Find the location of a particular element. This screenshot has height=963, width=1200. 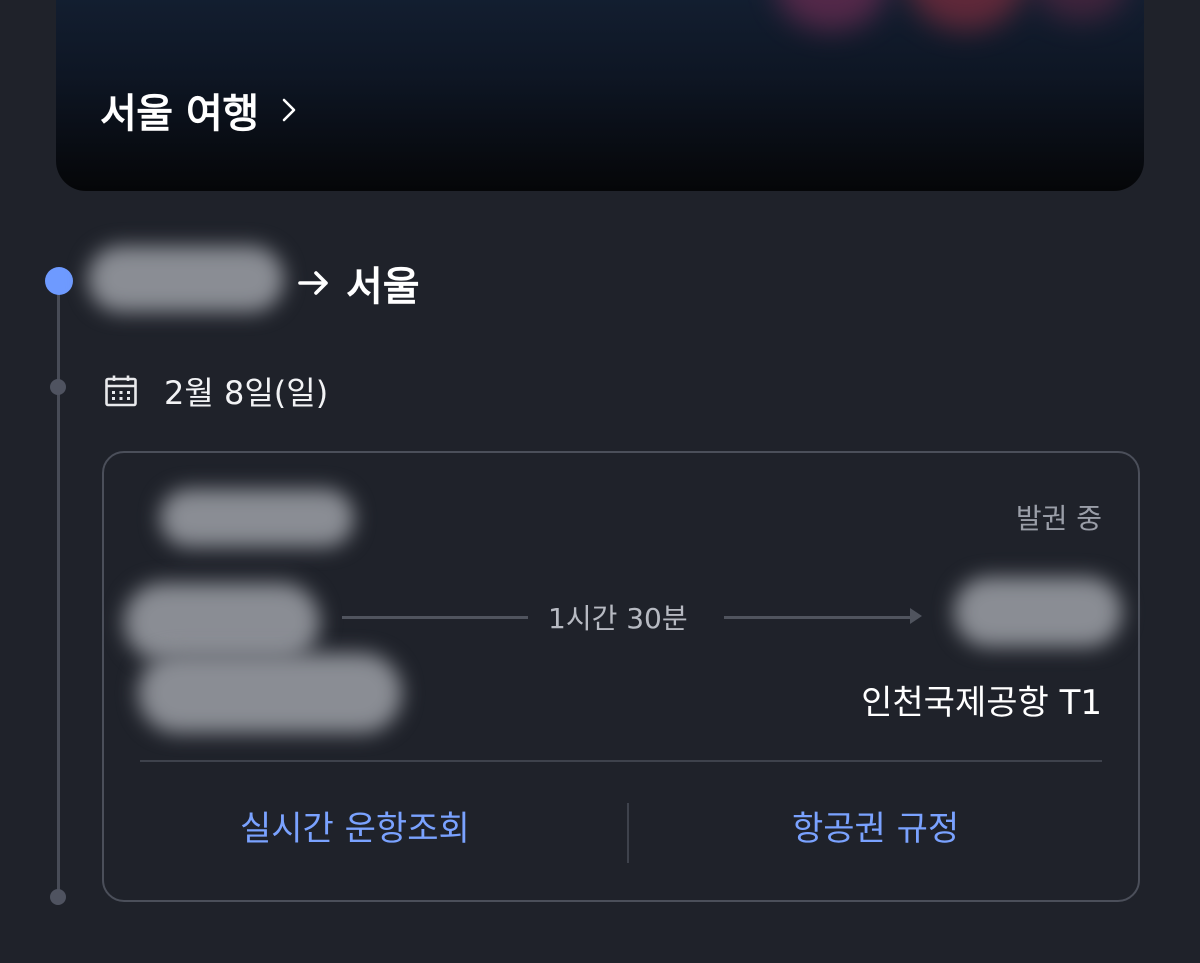

date-row: 2월 8일(일) is located at coordinates (216, 391).